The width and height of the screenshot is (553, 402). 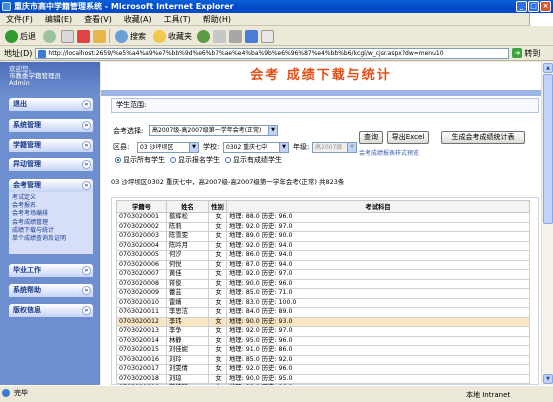 What do you see at coordinates (483, 137) in the screenshot?
I see `generate-stats-button: 生成会考成绩统计表` at bounding box center [483, 137].